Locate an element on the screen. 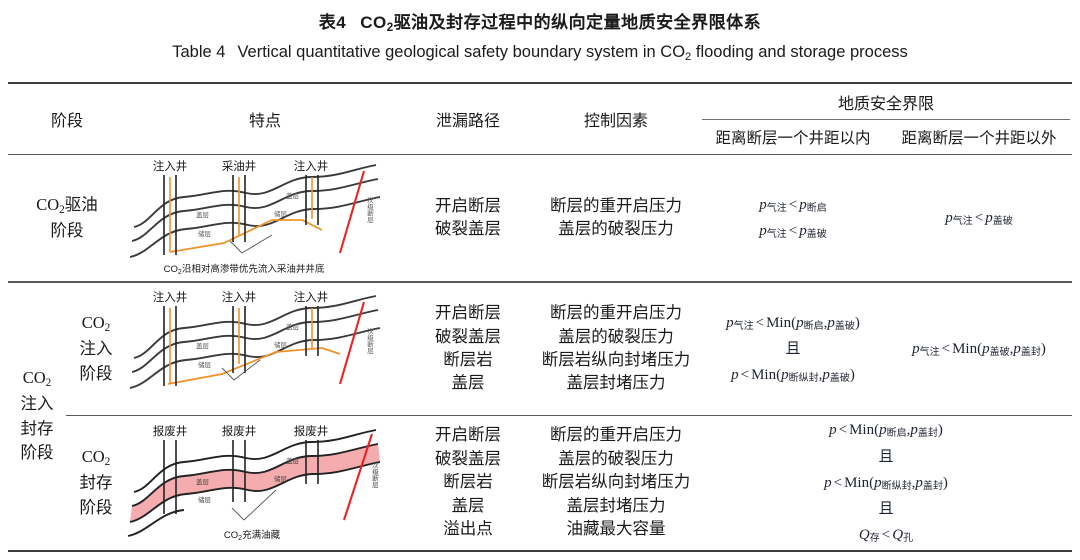  row1-control-factors: 断层的重开启压力 盖层的破裂压力 is located at coordinates (616, 218).